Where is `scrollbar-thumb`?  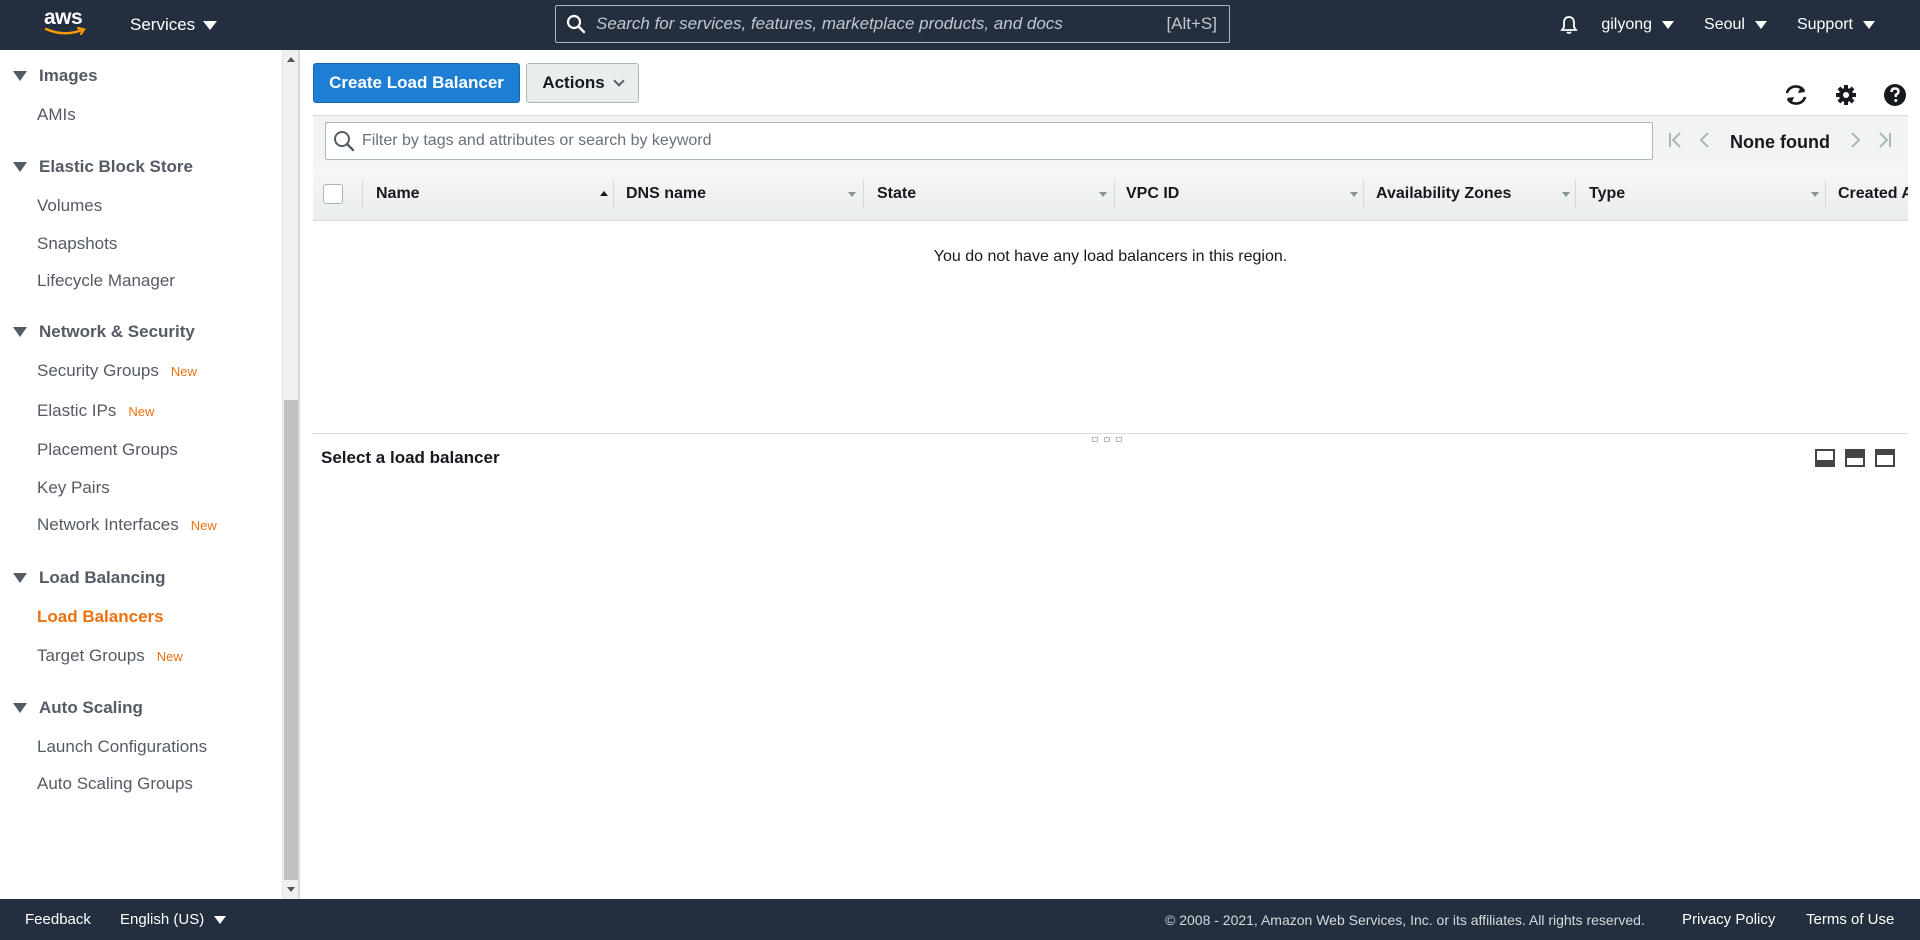
scrollbar-thumb is located at coordinates (291, 640).